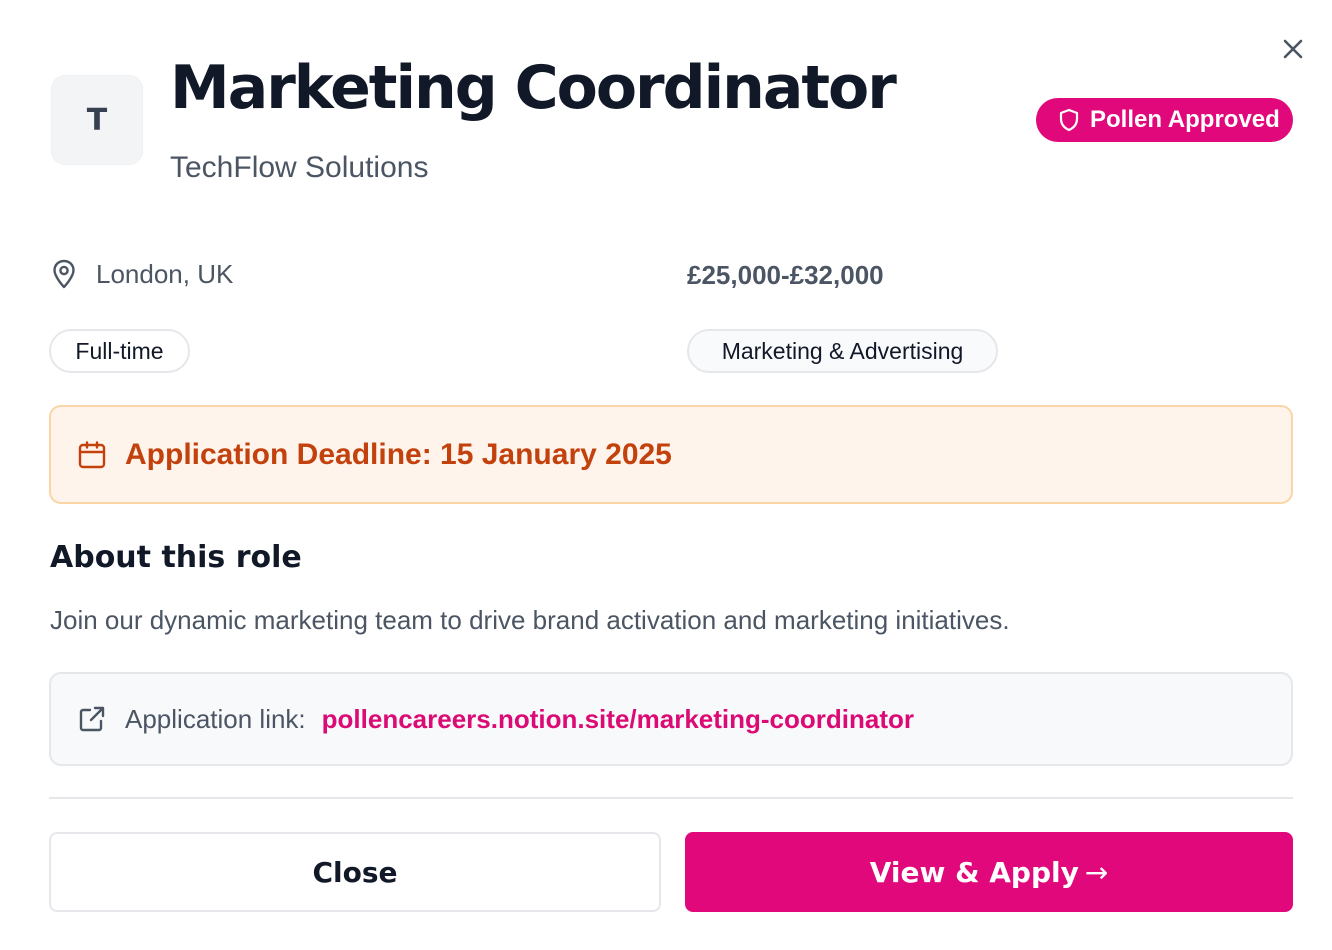 The image size is (1332, 950). What do you see at coordinates (299, 167) in the screenshot?
I see `company-name: TechFlow Solutions` at bounding box center [299, 167].